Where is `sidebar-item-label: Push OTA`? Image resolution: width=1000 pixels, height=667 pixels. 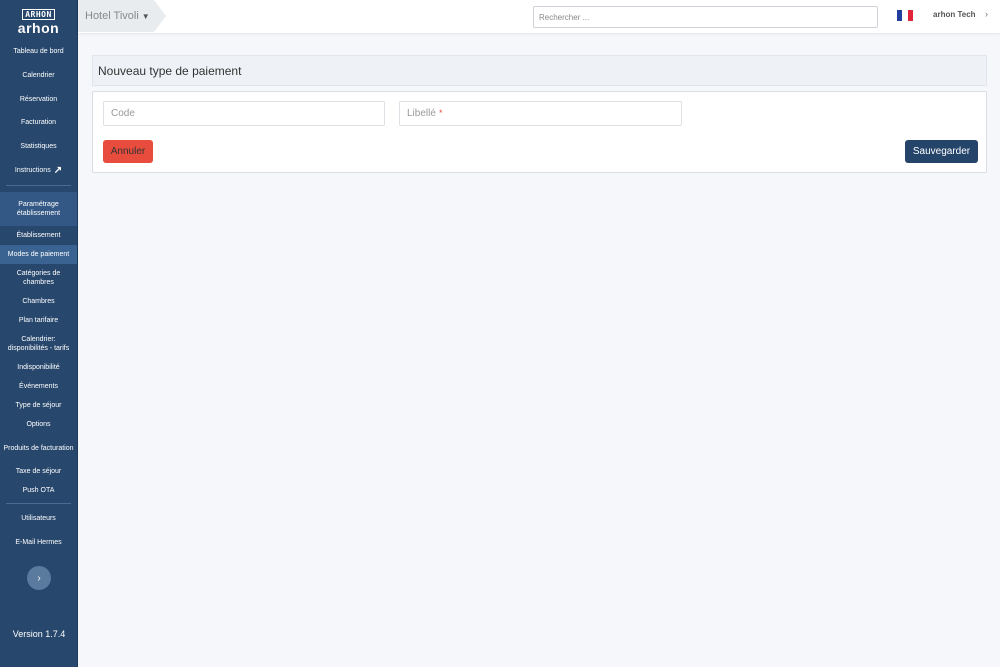
sidebar-item-label: Push OTA is located at coordinates (38, 491).